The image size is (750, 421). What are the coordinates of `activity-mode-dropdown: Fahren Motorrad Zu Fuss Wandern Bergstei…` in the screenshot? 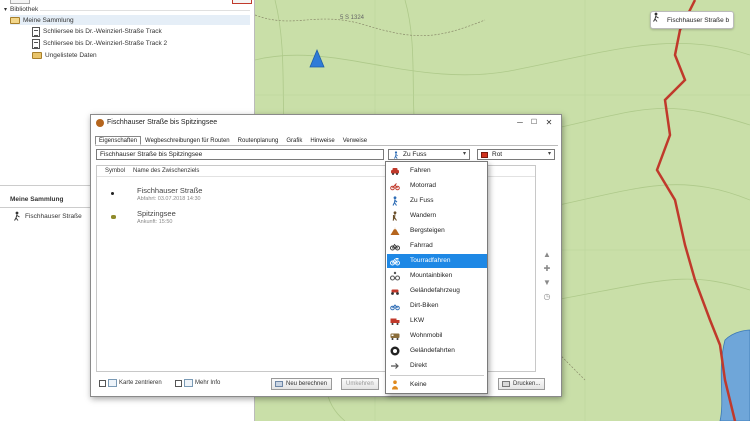 It's located at (436, 277).